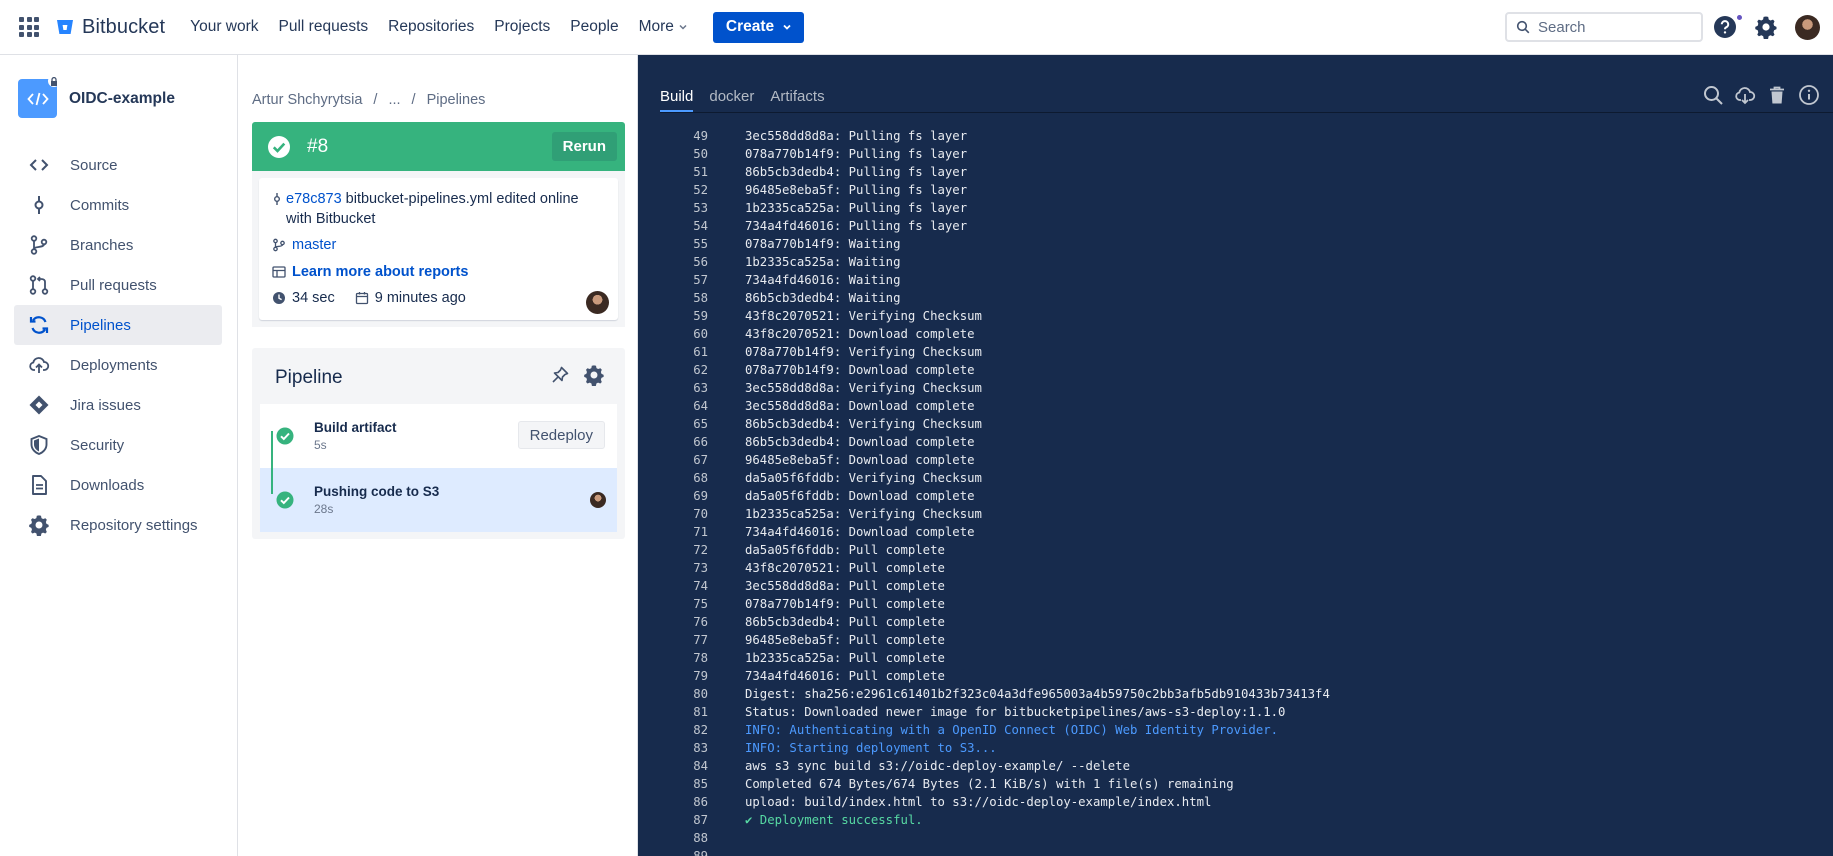  What do you see at coordinates (594, 27) in the screenshot?
I see `nav-people: People` at bounding box center [594, 27].